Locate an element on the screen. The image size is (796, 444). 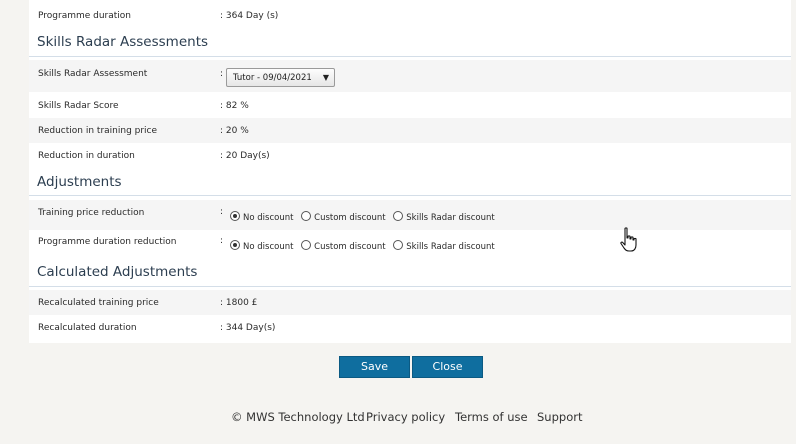
price-reduction-label: Reduction in training price is located at coordinates (98, 131).